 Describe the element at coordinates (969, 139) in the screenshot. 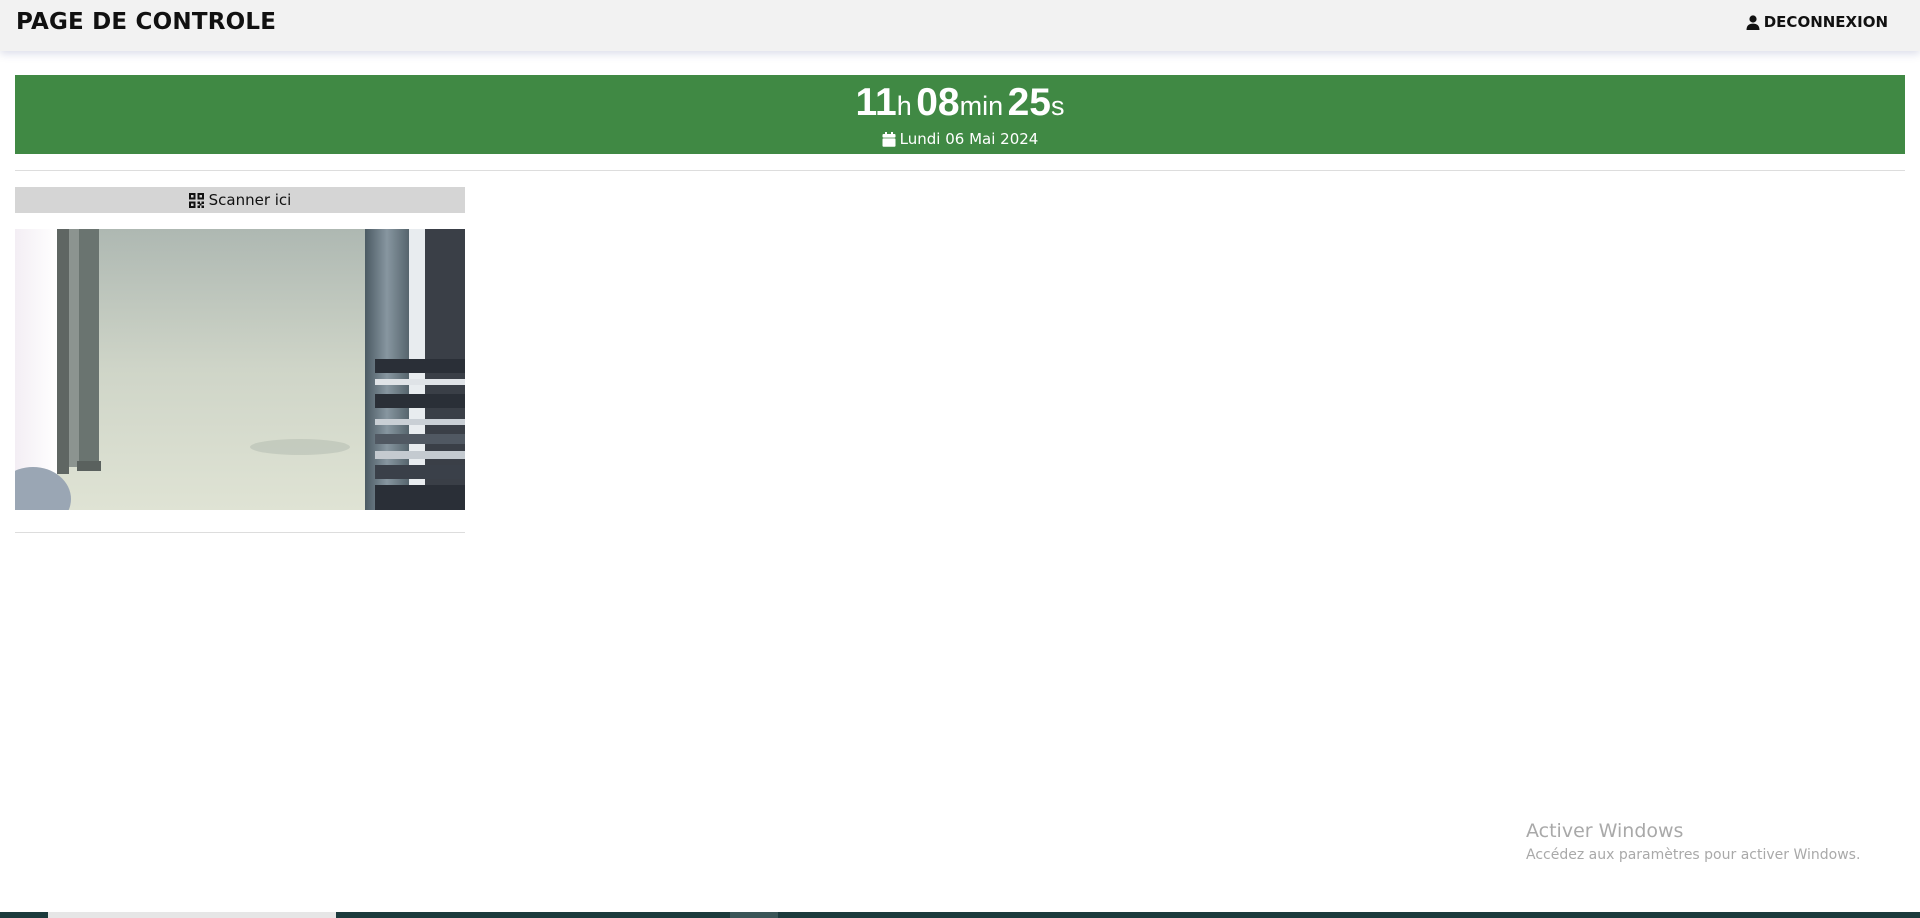

I see `clock-date: Lundi 06 Mai 2024` at that location.